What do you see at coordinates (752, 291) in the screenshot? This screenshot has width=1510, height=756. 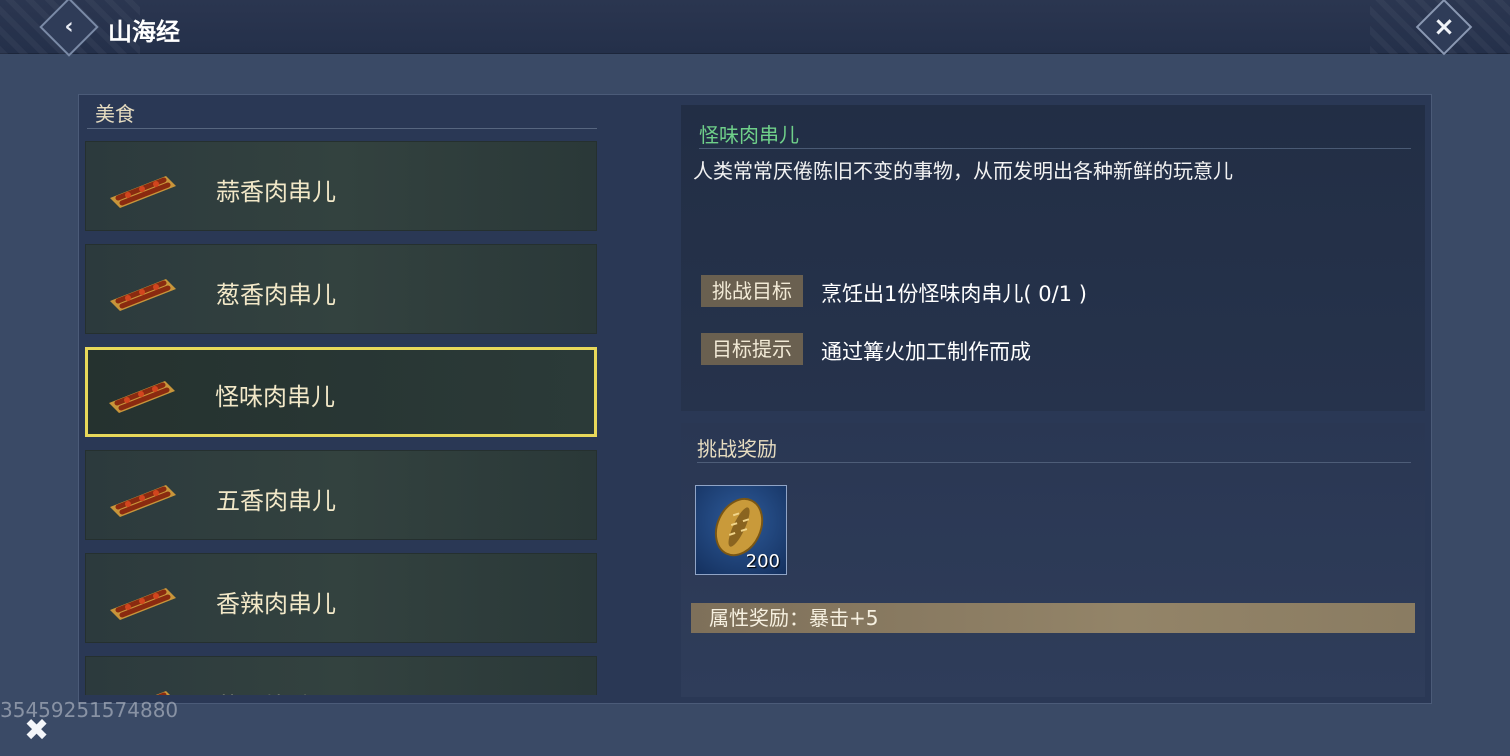 I see `goal-tag: 挑战目标` at bounding box center [752, 291].